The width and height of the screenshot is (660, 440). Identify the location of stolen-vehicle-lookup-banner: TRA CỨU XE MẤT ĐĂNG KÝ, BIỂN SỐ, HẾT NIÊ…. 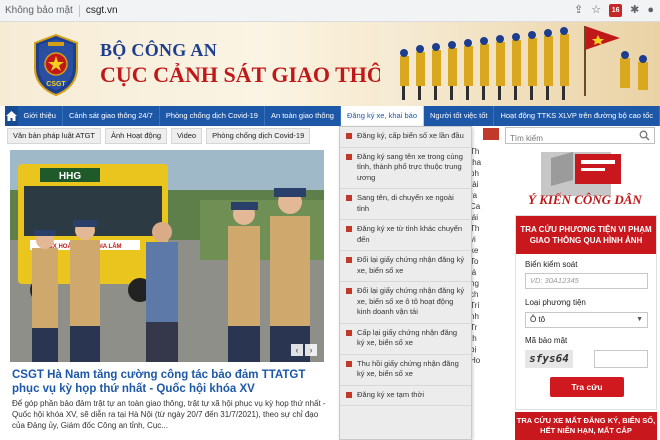
(586, 426).